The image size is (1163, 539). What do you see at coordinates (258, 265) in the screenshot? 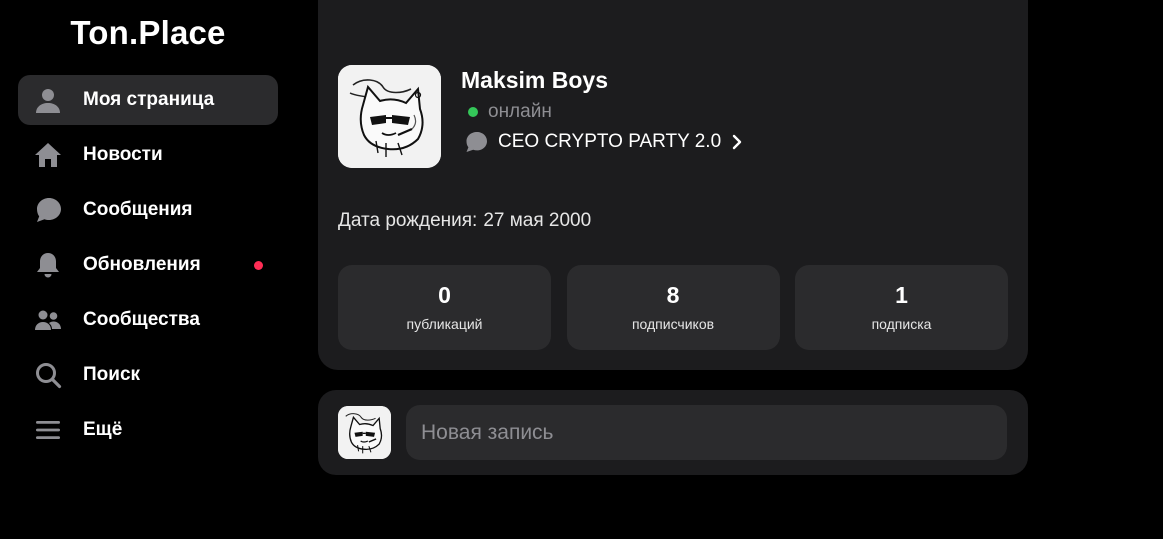
I see `notification-dot` at bounding box center [258, 265].